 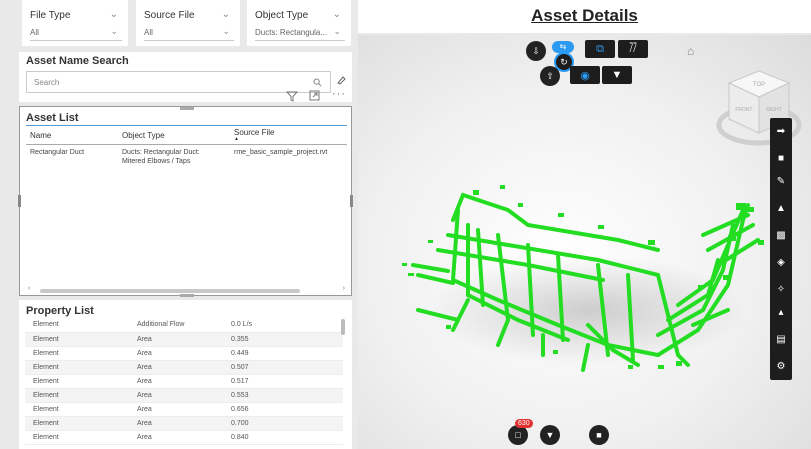 I want to click on object-type-line: Mitered Elbows / Taps, so click(x=156, y=161).